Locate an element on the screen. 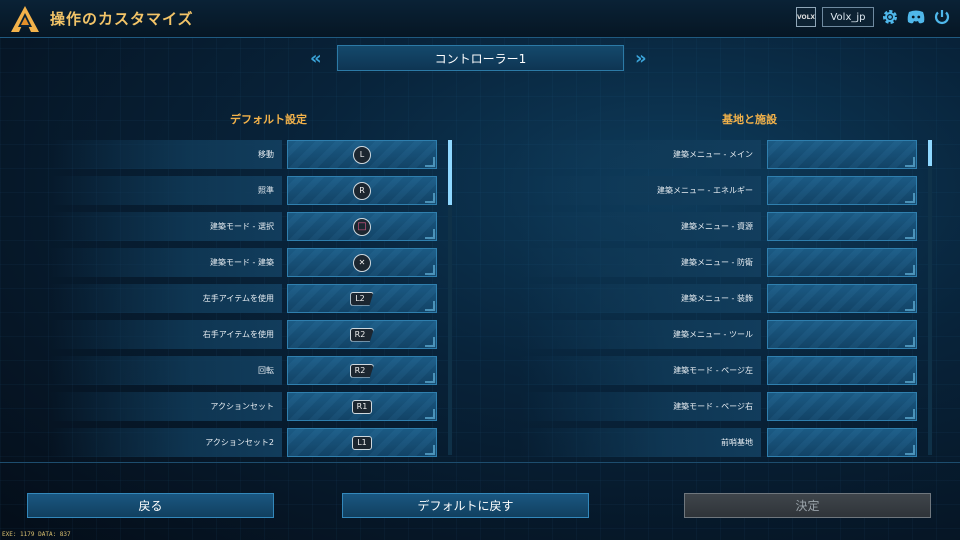 This screenshot has width=960, height=540. binding-action-label: 回転 is located at coordinates (166, 370).